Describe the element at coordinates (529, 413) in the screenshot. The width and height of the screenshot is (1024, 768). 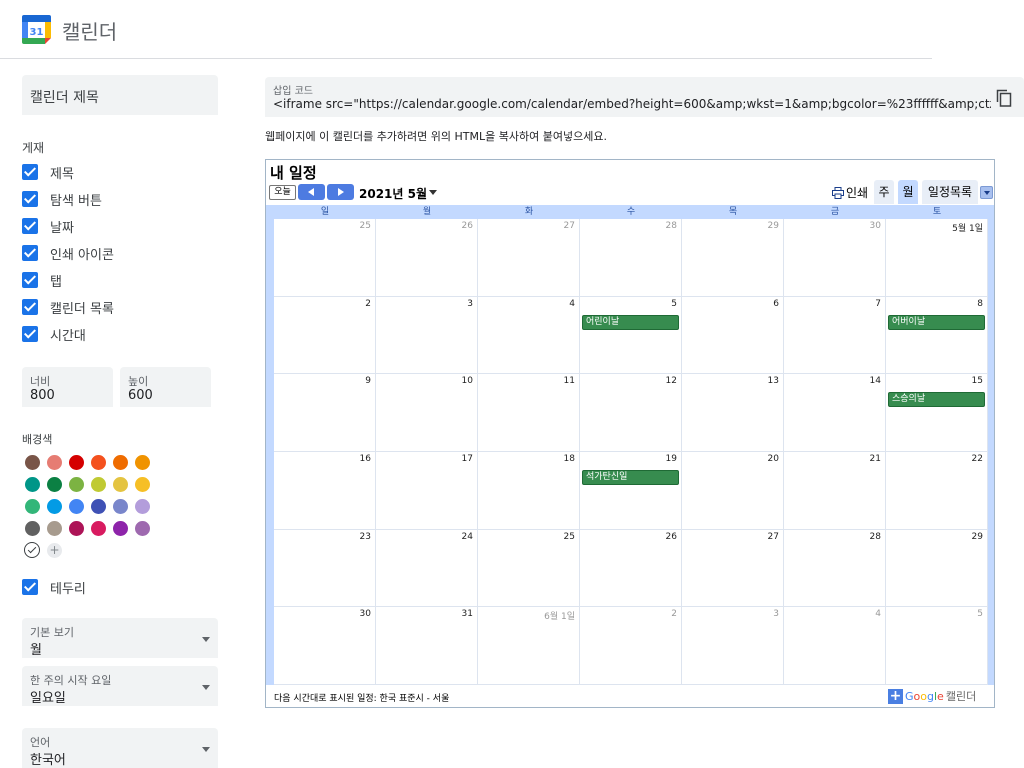
I see `day-cell: 11` at that location.